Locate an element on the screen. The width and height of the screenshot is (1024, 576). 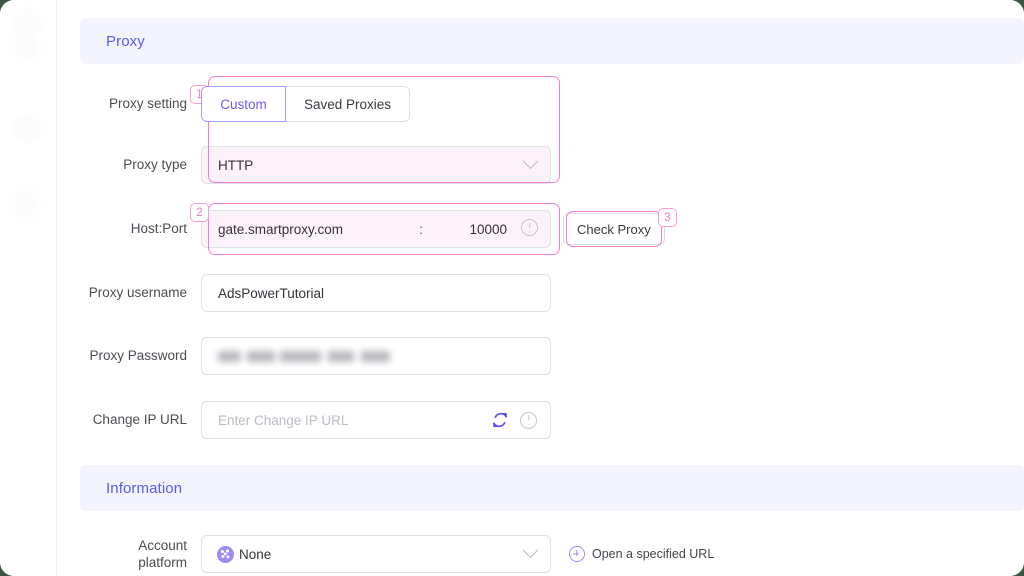
label-account-platform-line2: platform is located at coordinates (162, 562).